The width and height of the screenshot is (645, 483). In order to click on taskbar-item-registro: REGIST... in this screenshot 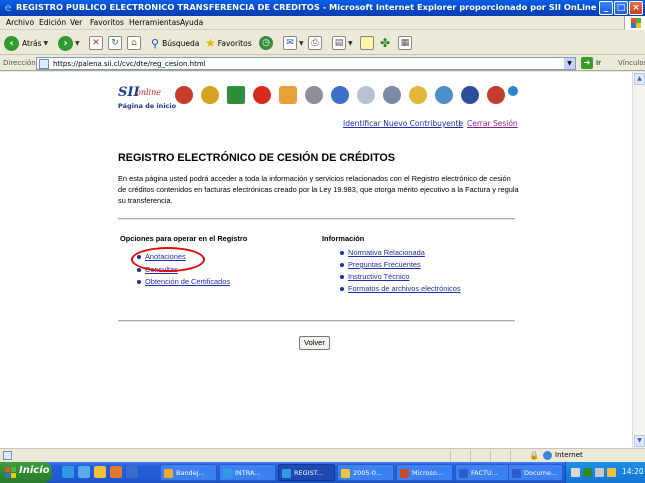, I will do `click(306, 472)`.